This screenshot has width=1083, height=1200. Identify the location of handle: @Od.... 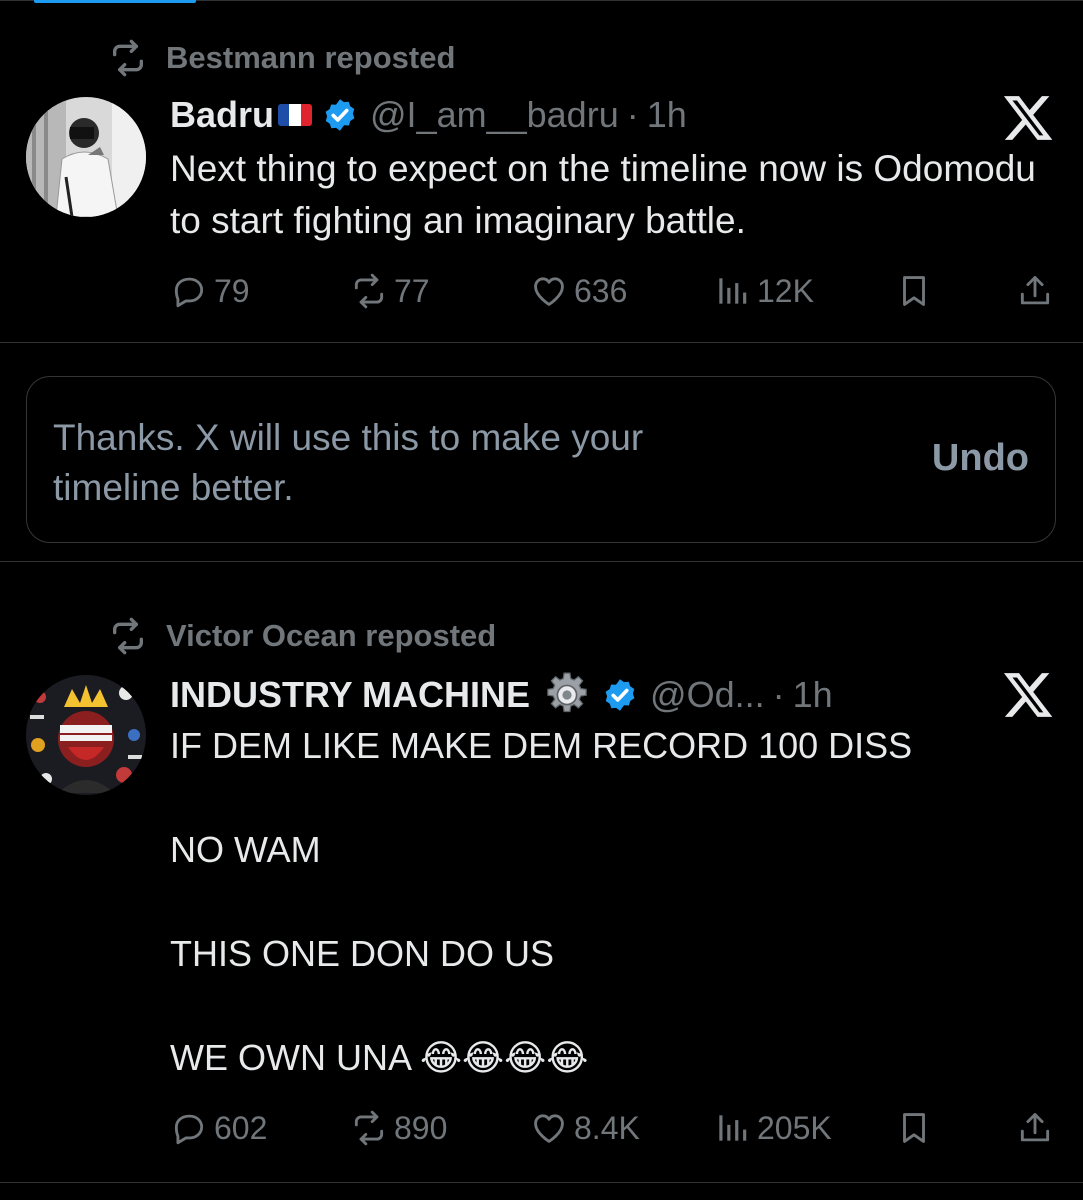
(707, 695).